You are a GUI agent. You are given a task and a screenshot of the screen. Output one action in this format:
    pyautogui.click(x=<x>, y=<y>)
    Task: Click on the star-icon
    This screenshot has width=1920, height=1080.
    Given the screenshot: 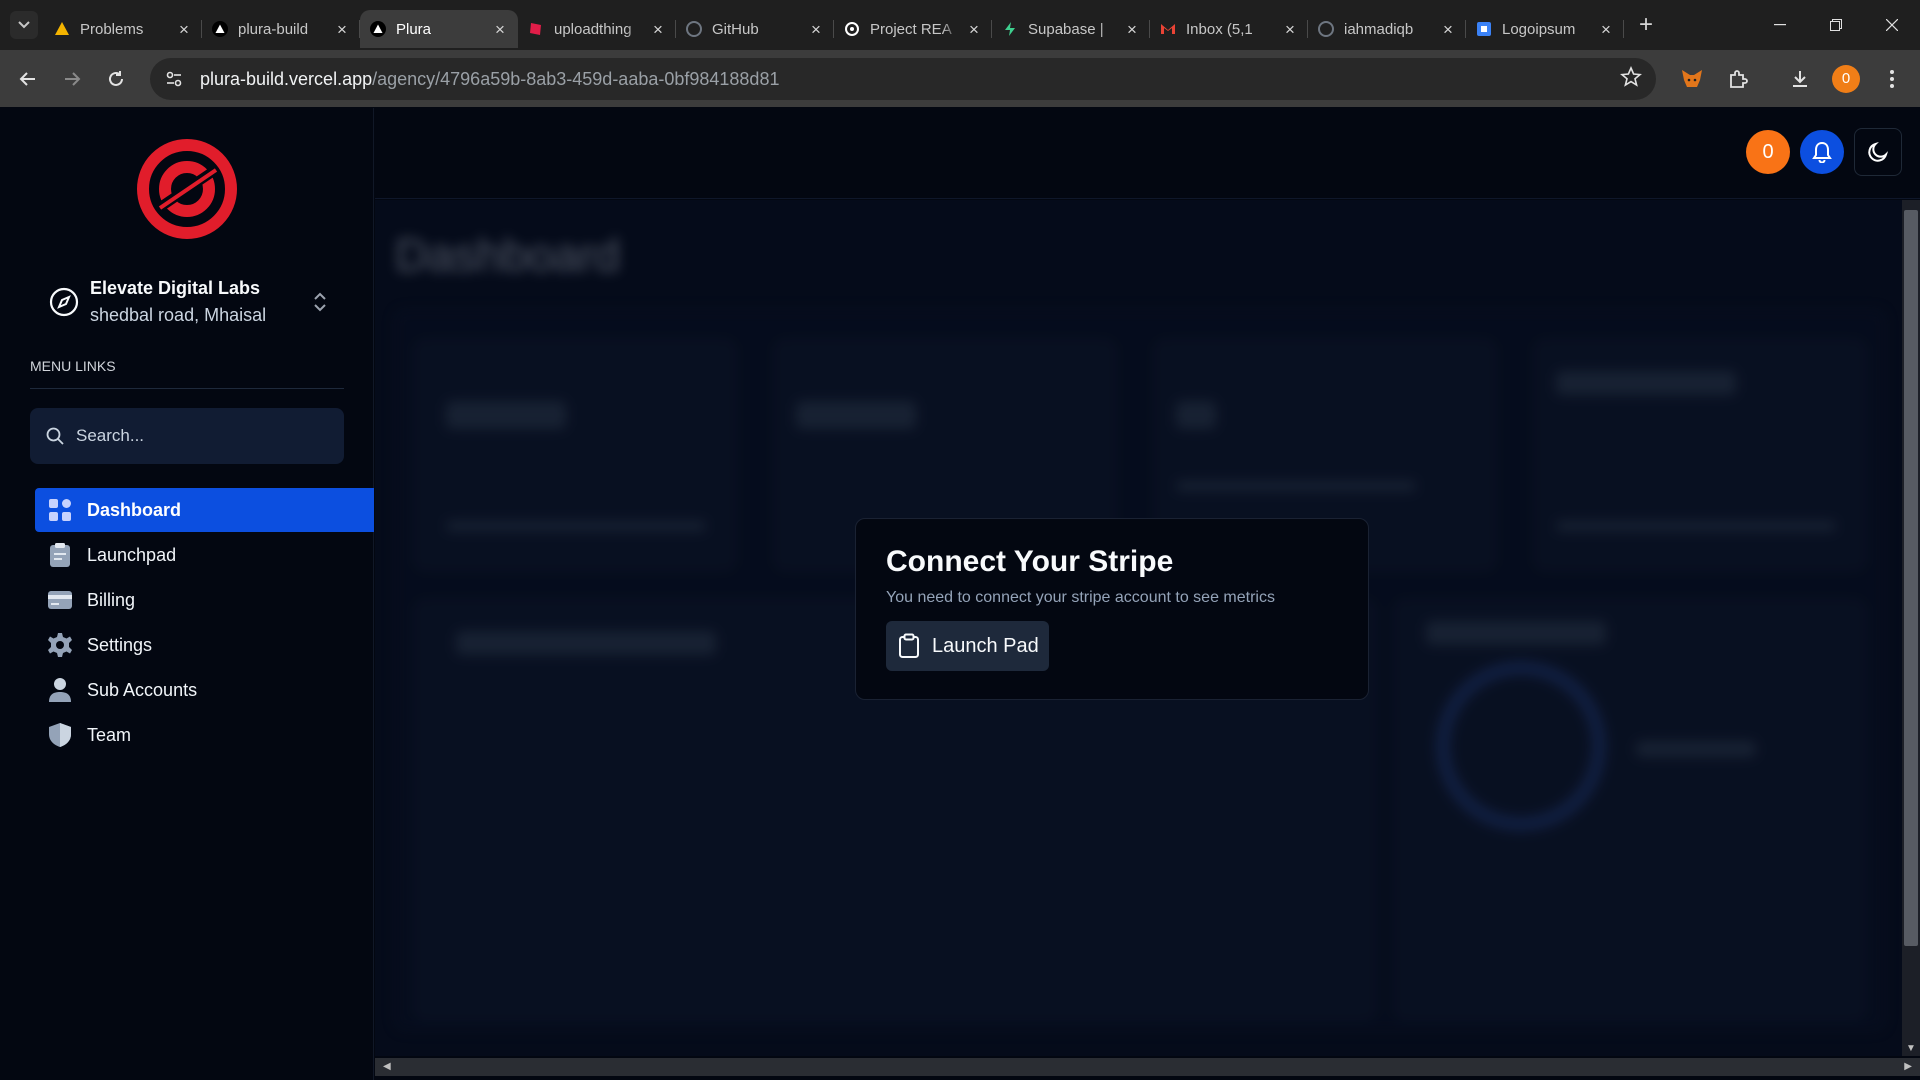 What is the action you would take?
    pyautogui.click(x=1631, y=76)
    